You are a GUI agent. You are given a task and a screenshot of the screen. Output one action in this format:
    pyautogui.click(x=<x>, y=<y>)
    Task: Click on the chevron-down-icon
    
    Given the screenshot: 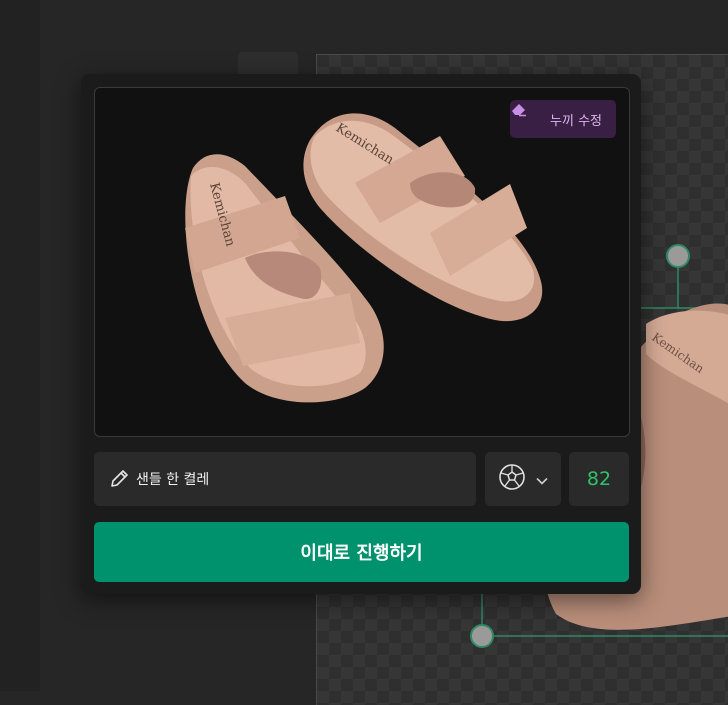 What is the action you would take?
    pyautogui.click(x=542, y=479)
    